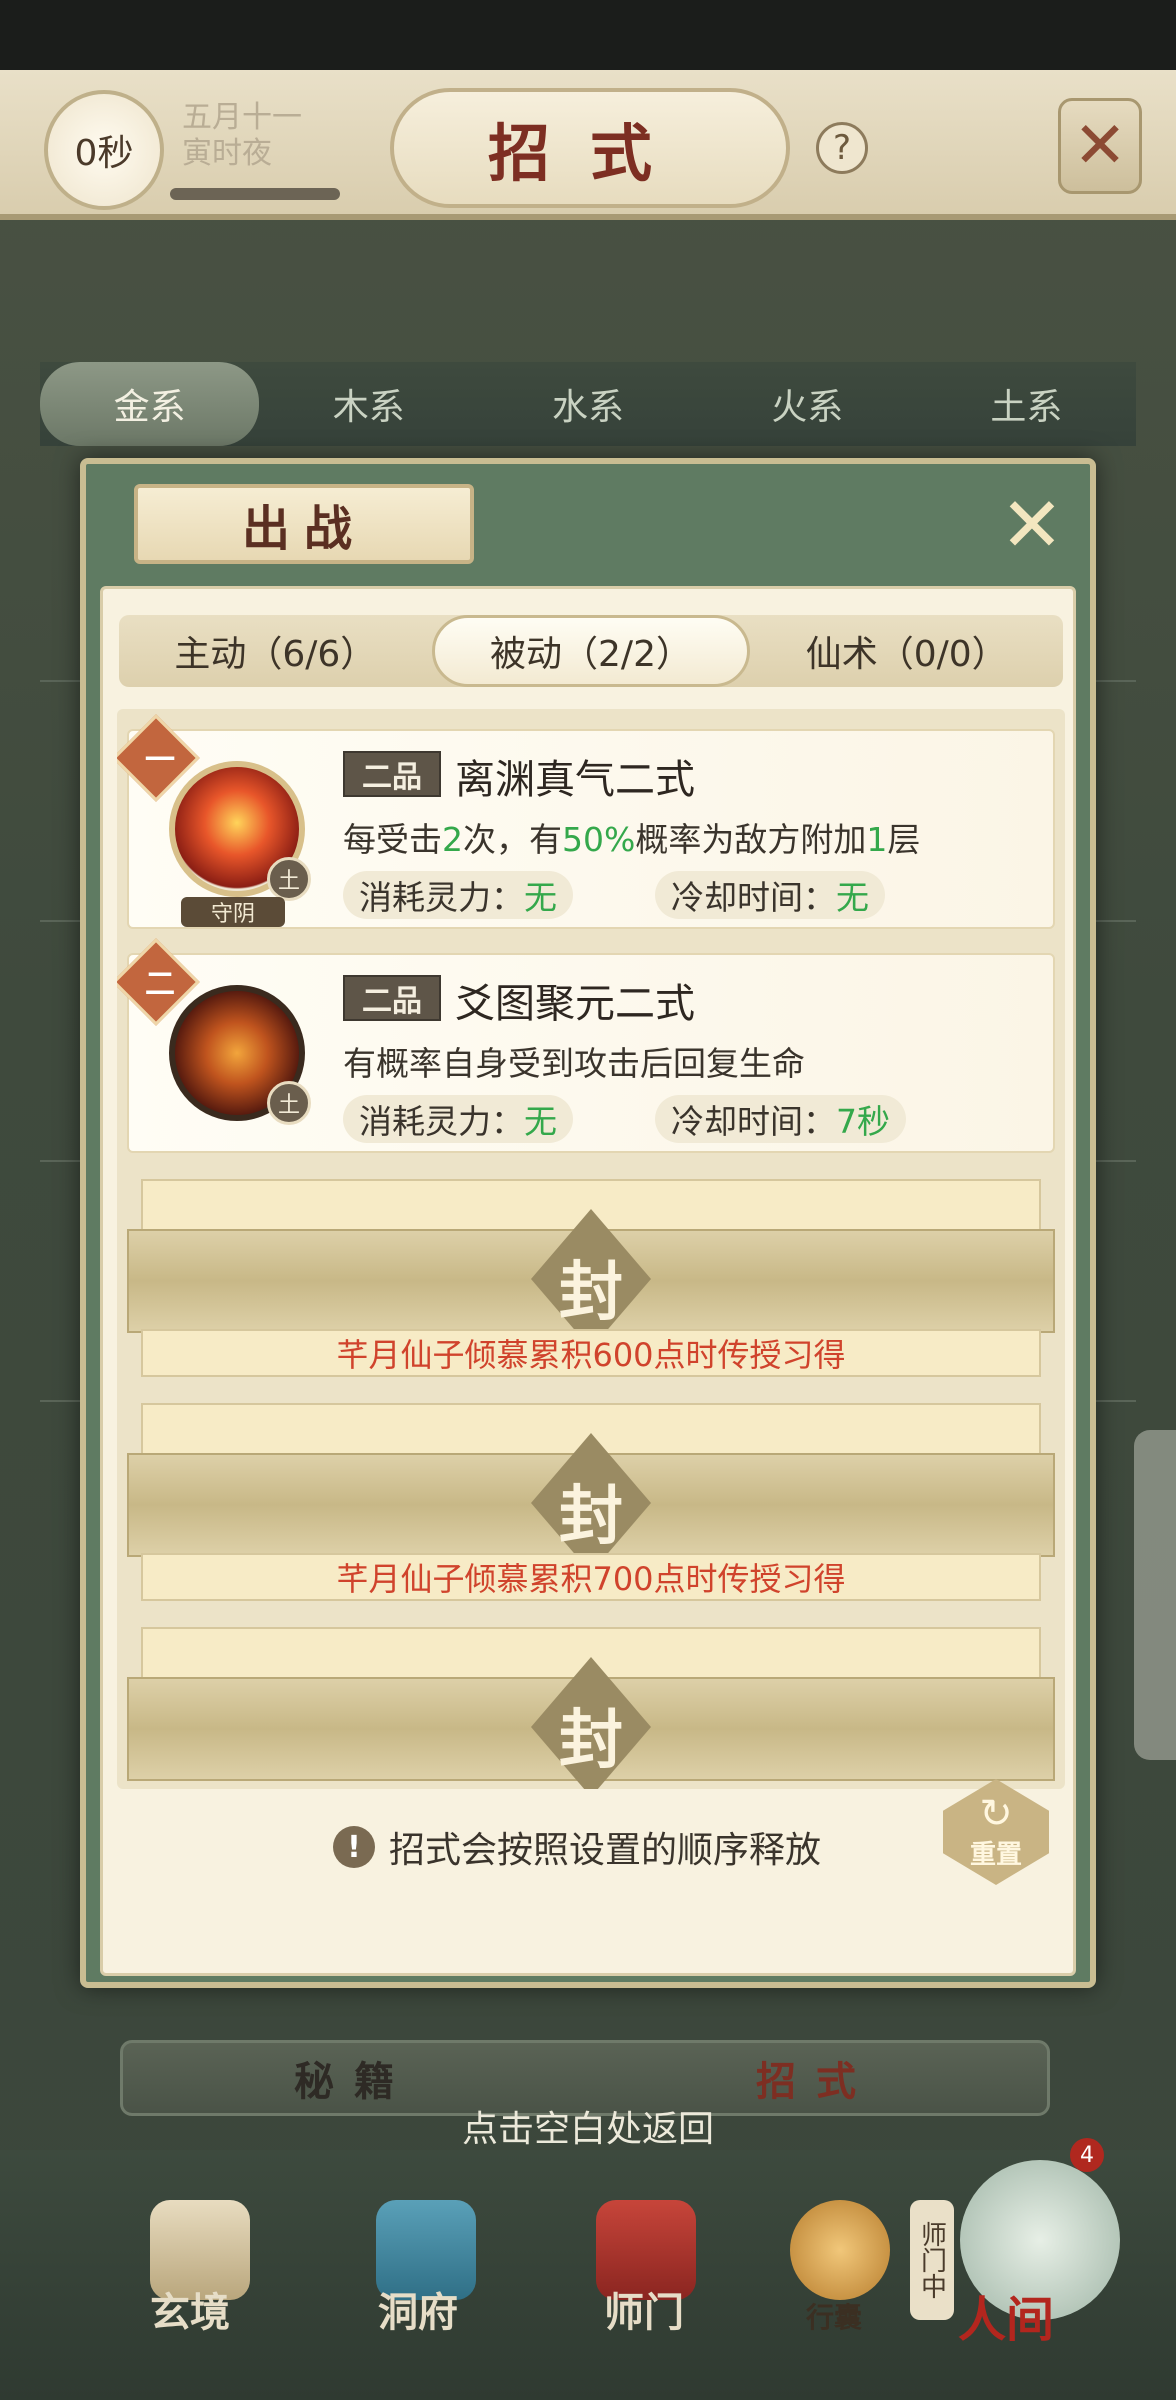 This screenshot has width=1176, height=2400. I want to click on dialog-title: 出战, so click(304, 524).